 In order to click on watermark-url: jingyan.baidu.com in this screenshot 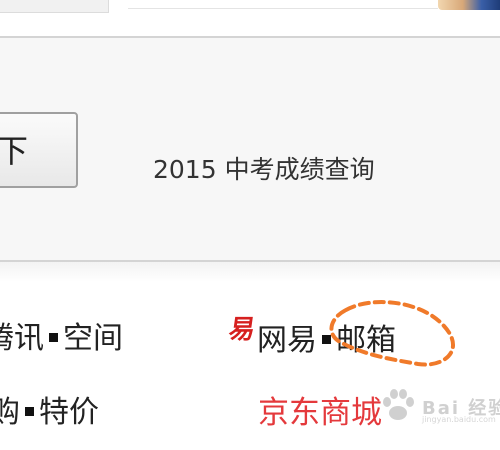, I will do `click(459, 419)`.